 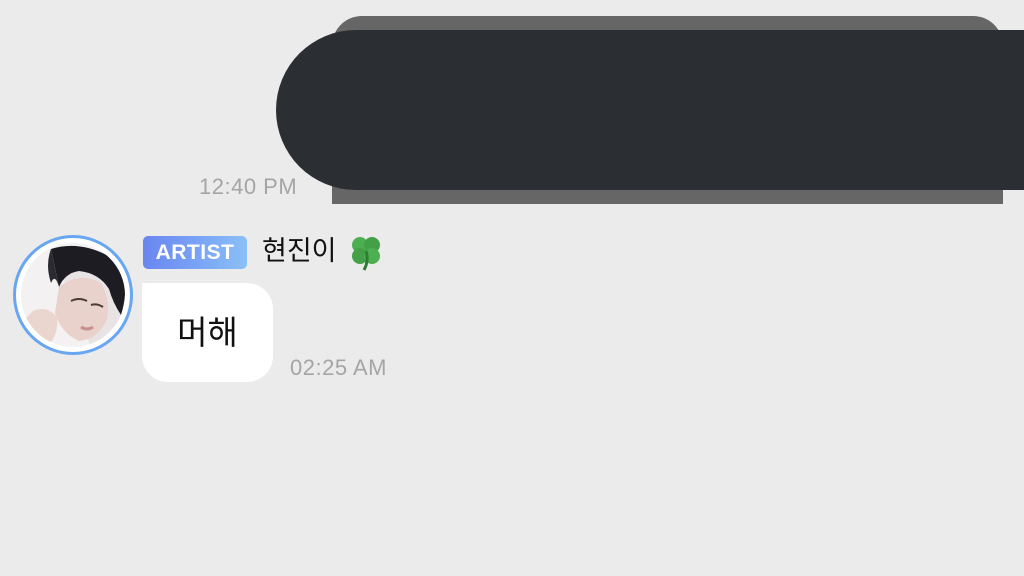 I want to click on avatar-photo, so click(x=73, y=295).